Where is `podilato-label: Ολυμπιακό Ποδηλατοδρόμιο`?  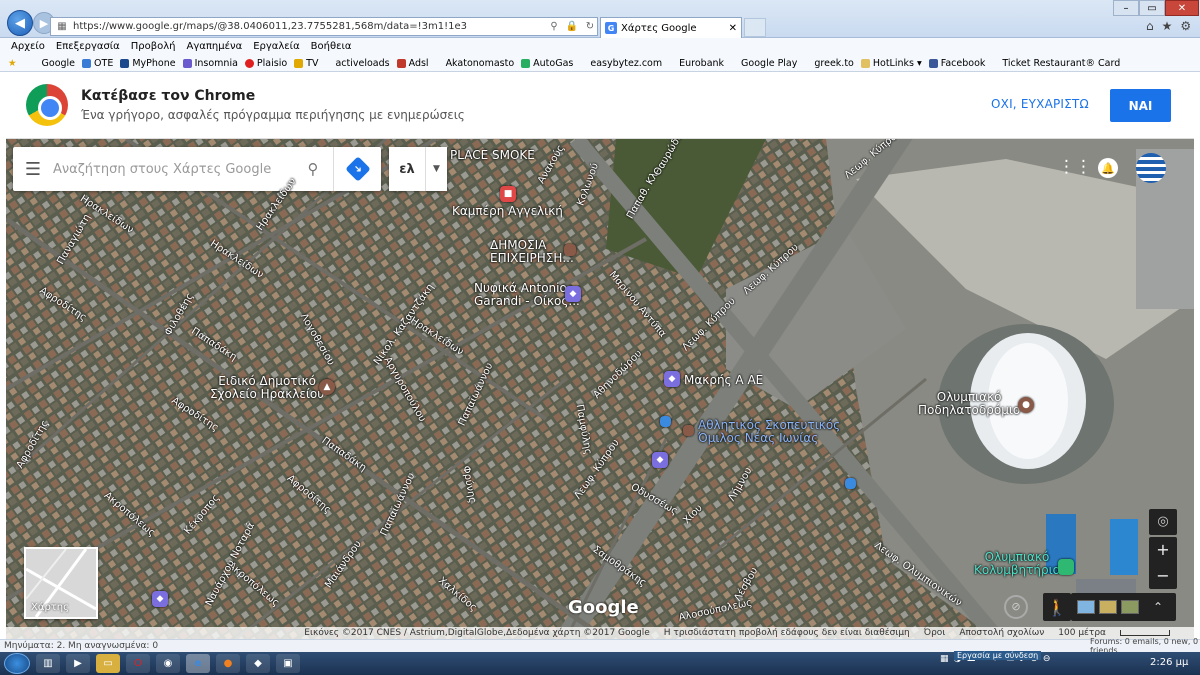
podilato-label: Ολυμπιακό Ποδηλατοδρόμιο is located at coordinates (969, 404).